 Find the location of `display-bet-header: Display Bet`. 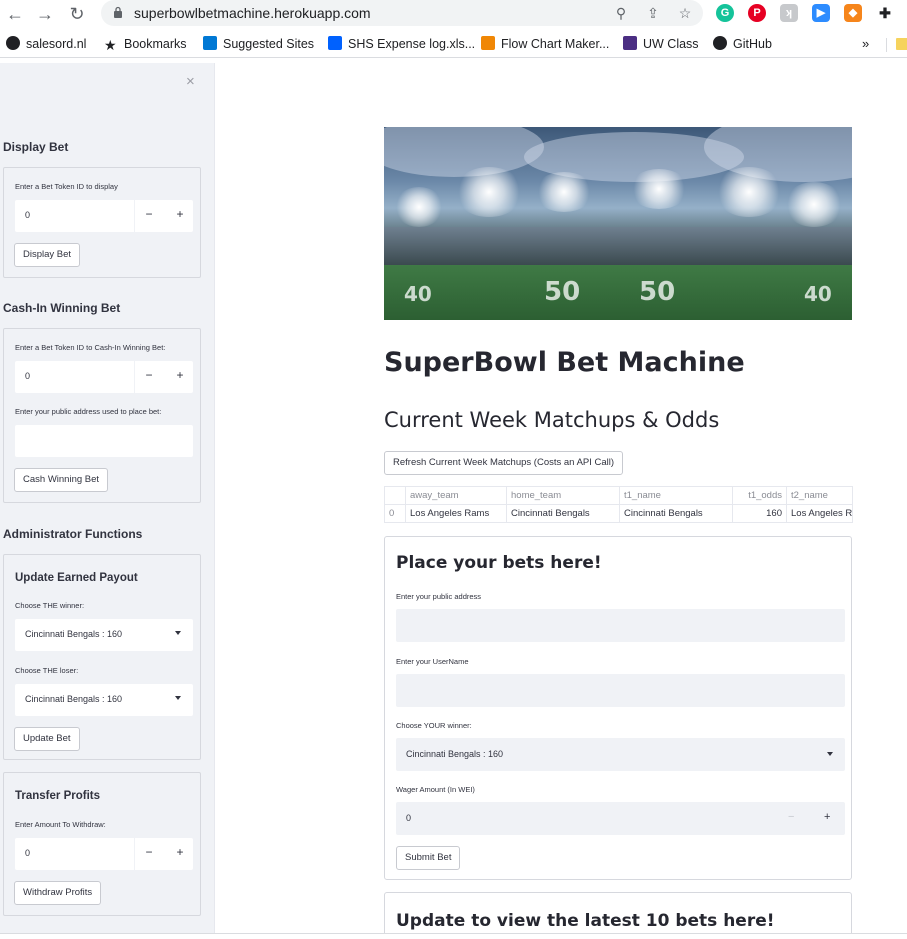

display-bet-header: Display Bet is located at coordinates (36, 147).